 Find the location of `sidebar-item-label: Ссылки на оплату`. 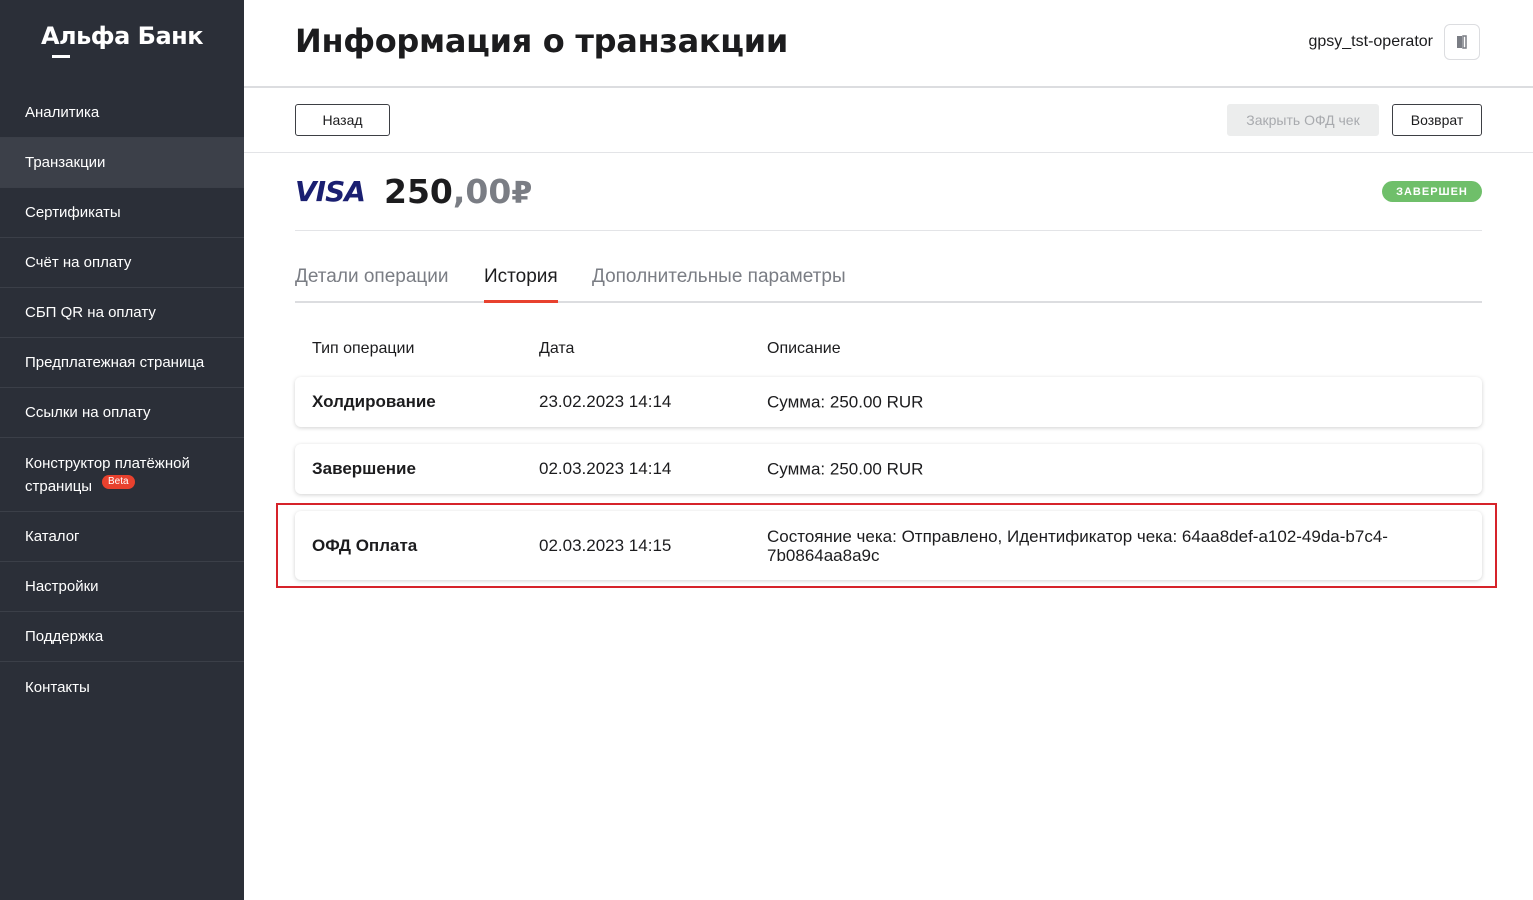

sidebar-item-label: Ссылки на оплату is located at coordinates (88, 412).